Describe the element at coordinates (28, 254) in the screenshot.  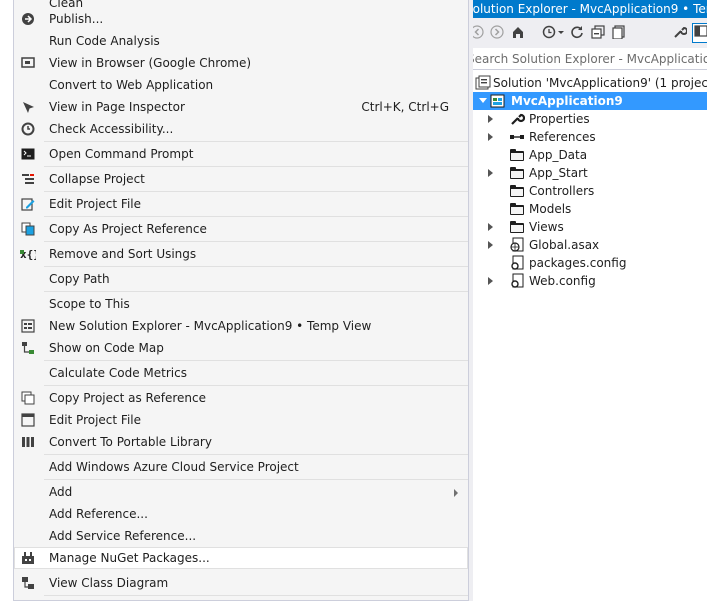
I see `svg-text: x{}` at that location.